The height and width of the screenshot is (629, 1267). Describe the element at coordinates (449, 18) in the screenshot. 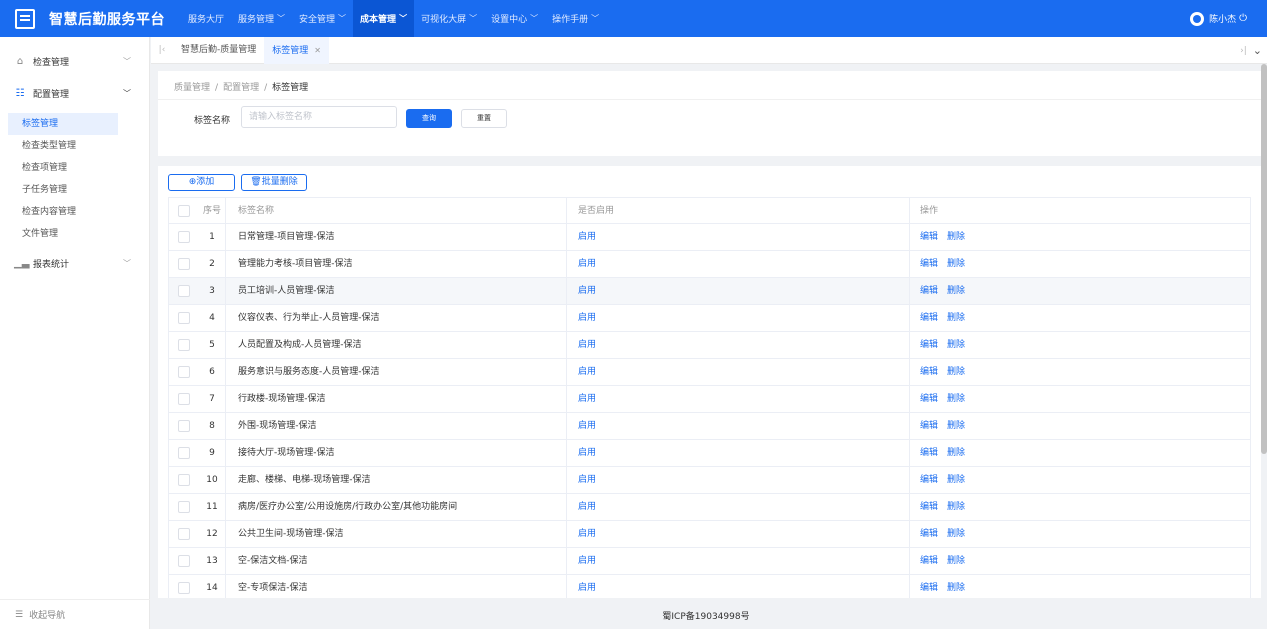

I see `nav-item: 可视化大屏 ﹀` at that location.